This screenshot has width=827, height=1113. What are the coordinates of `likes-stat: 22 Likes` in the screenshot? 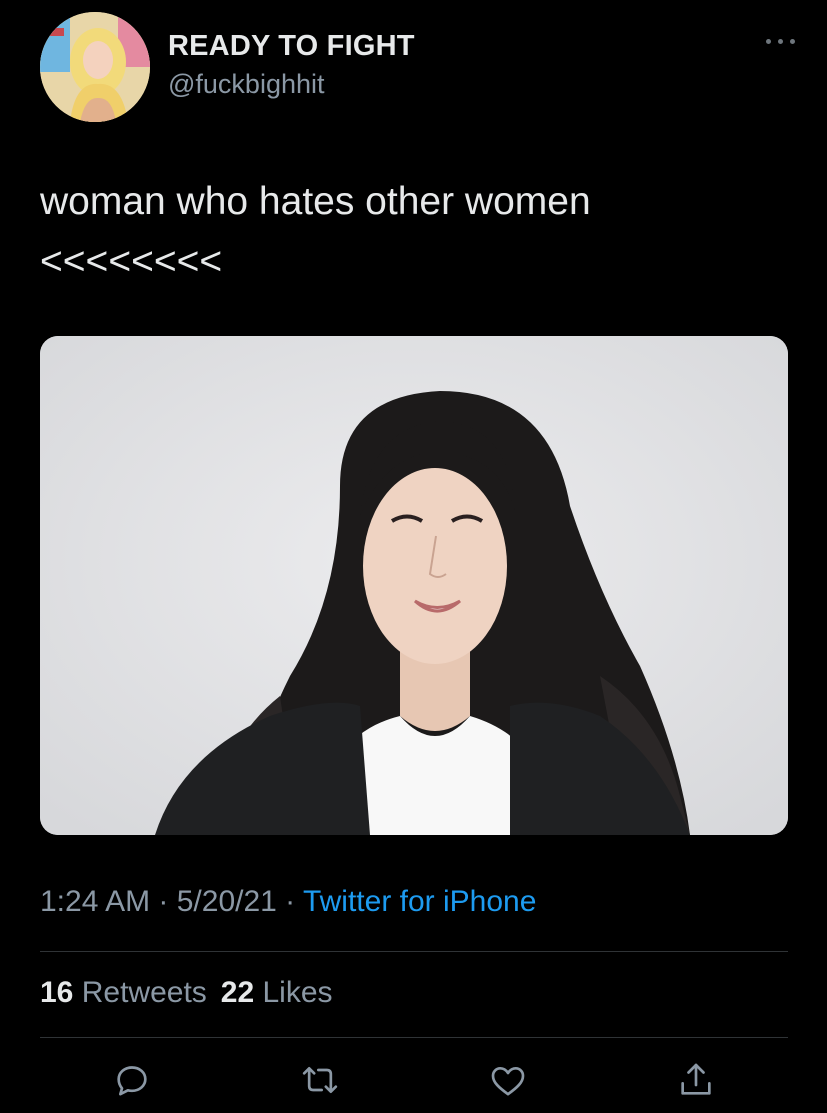 It's located at (277, 992).